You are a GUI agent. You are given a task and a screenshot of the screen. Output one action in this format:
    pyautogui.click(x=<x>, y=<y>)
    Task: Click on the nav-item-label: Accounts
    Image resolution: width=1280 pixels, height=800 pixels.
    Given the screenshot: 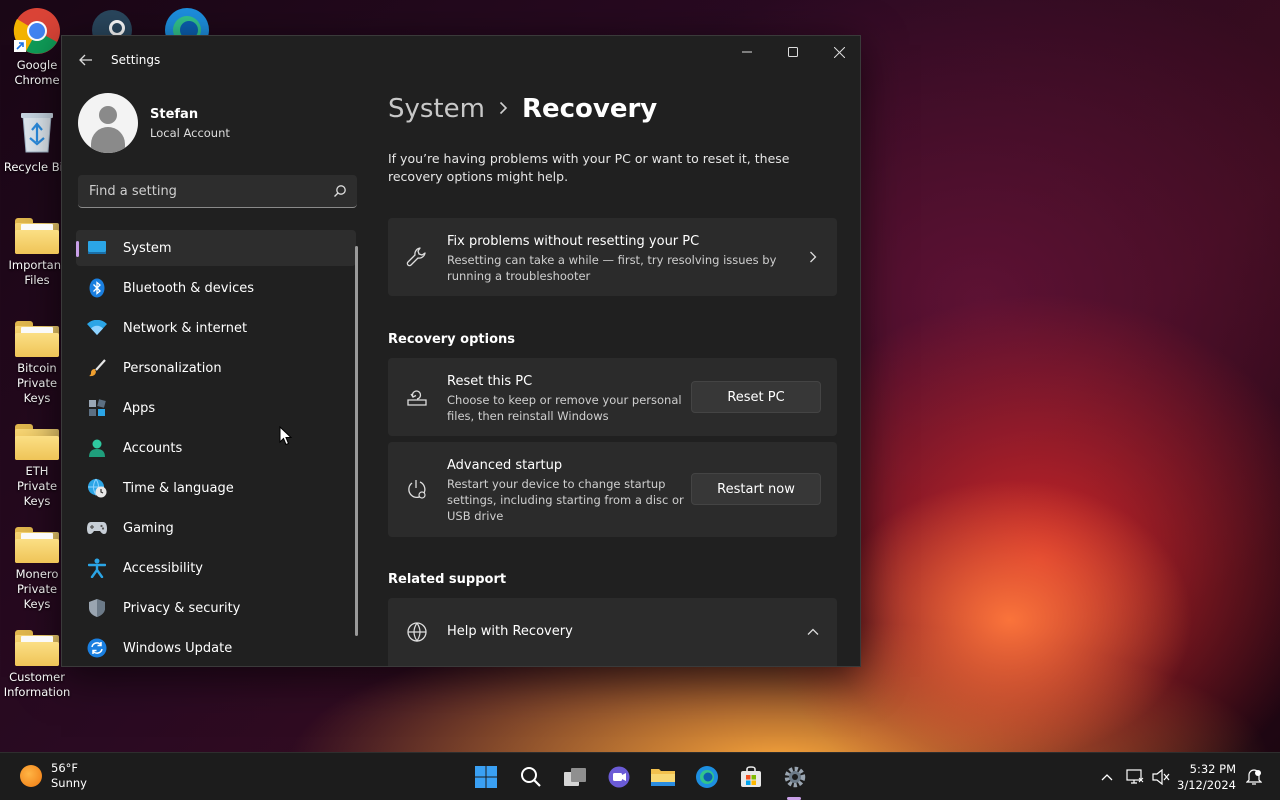 What is the action you would take?
    pyautogui.click(x=153, y=448)
    